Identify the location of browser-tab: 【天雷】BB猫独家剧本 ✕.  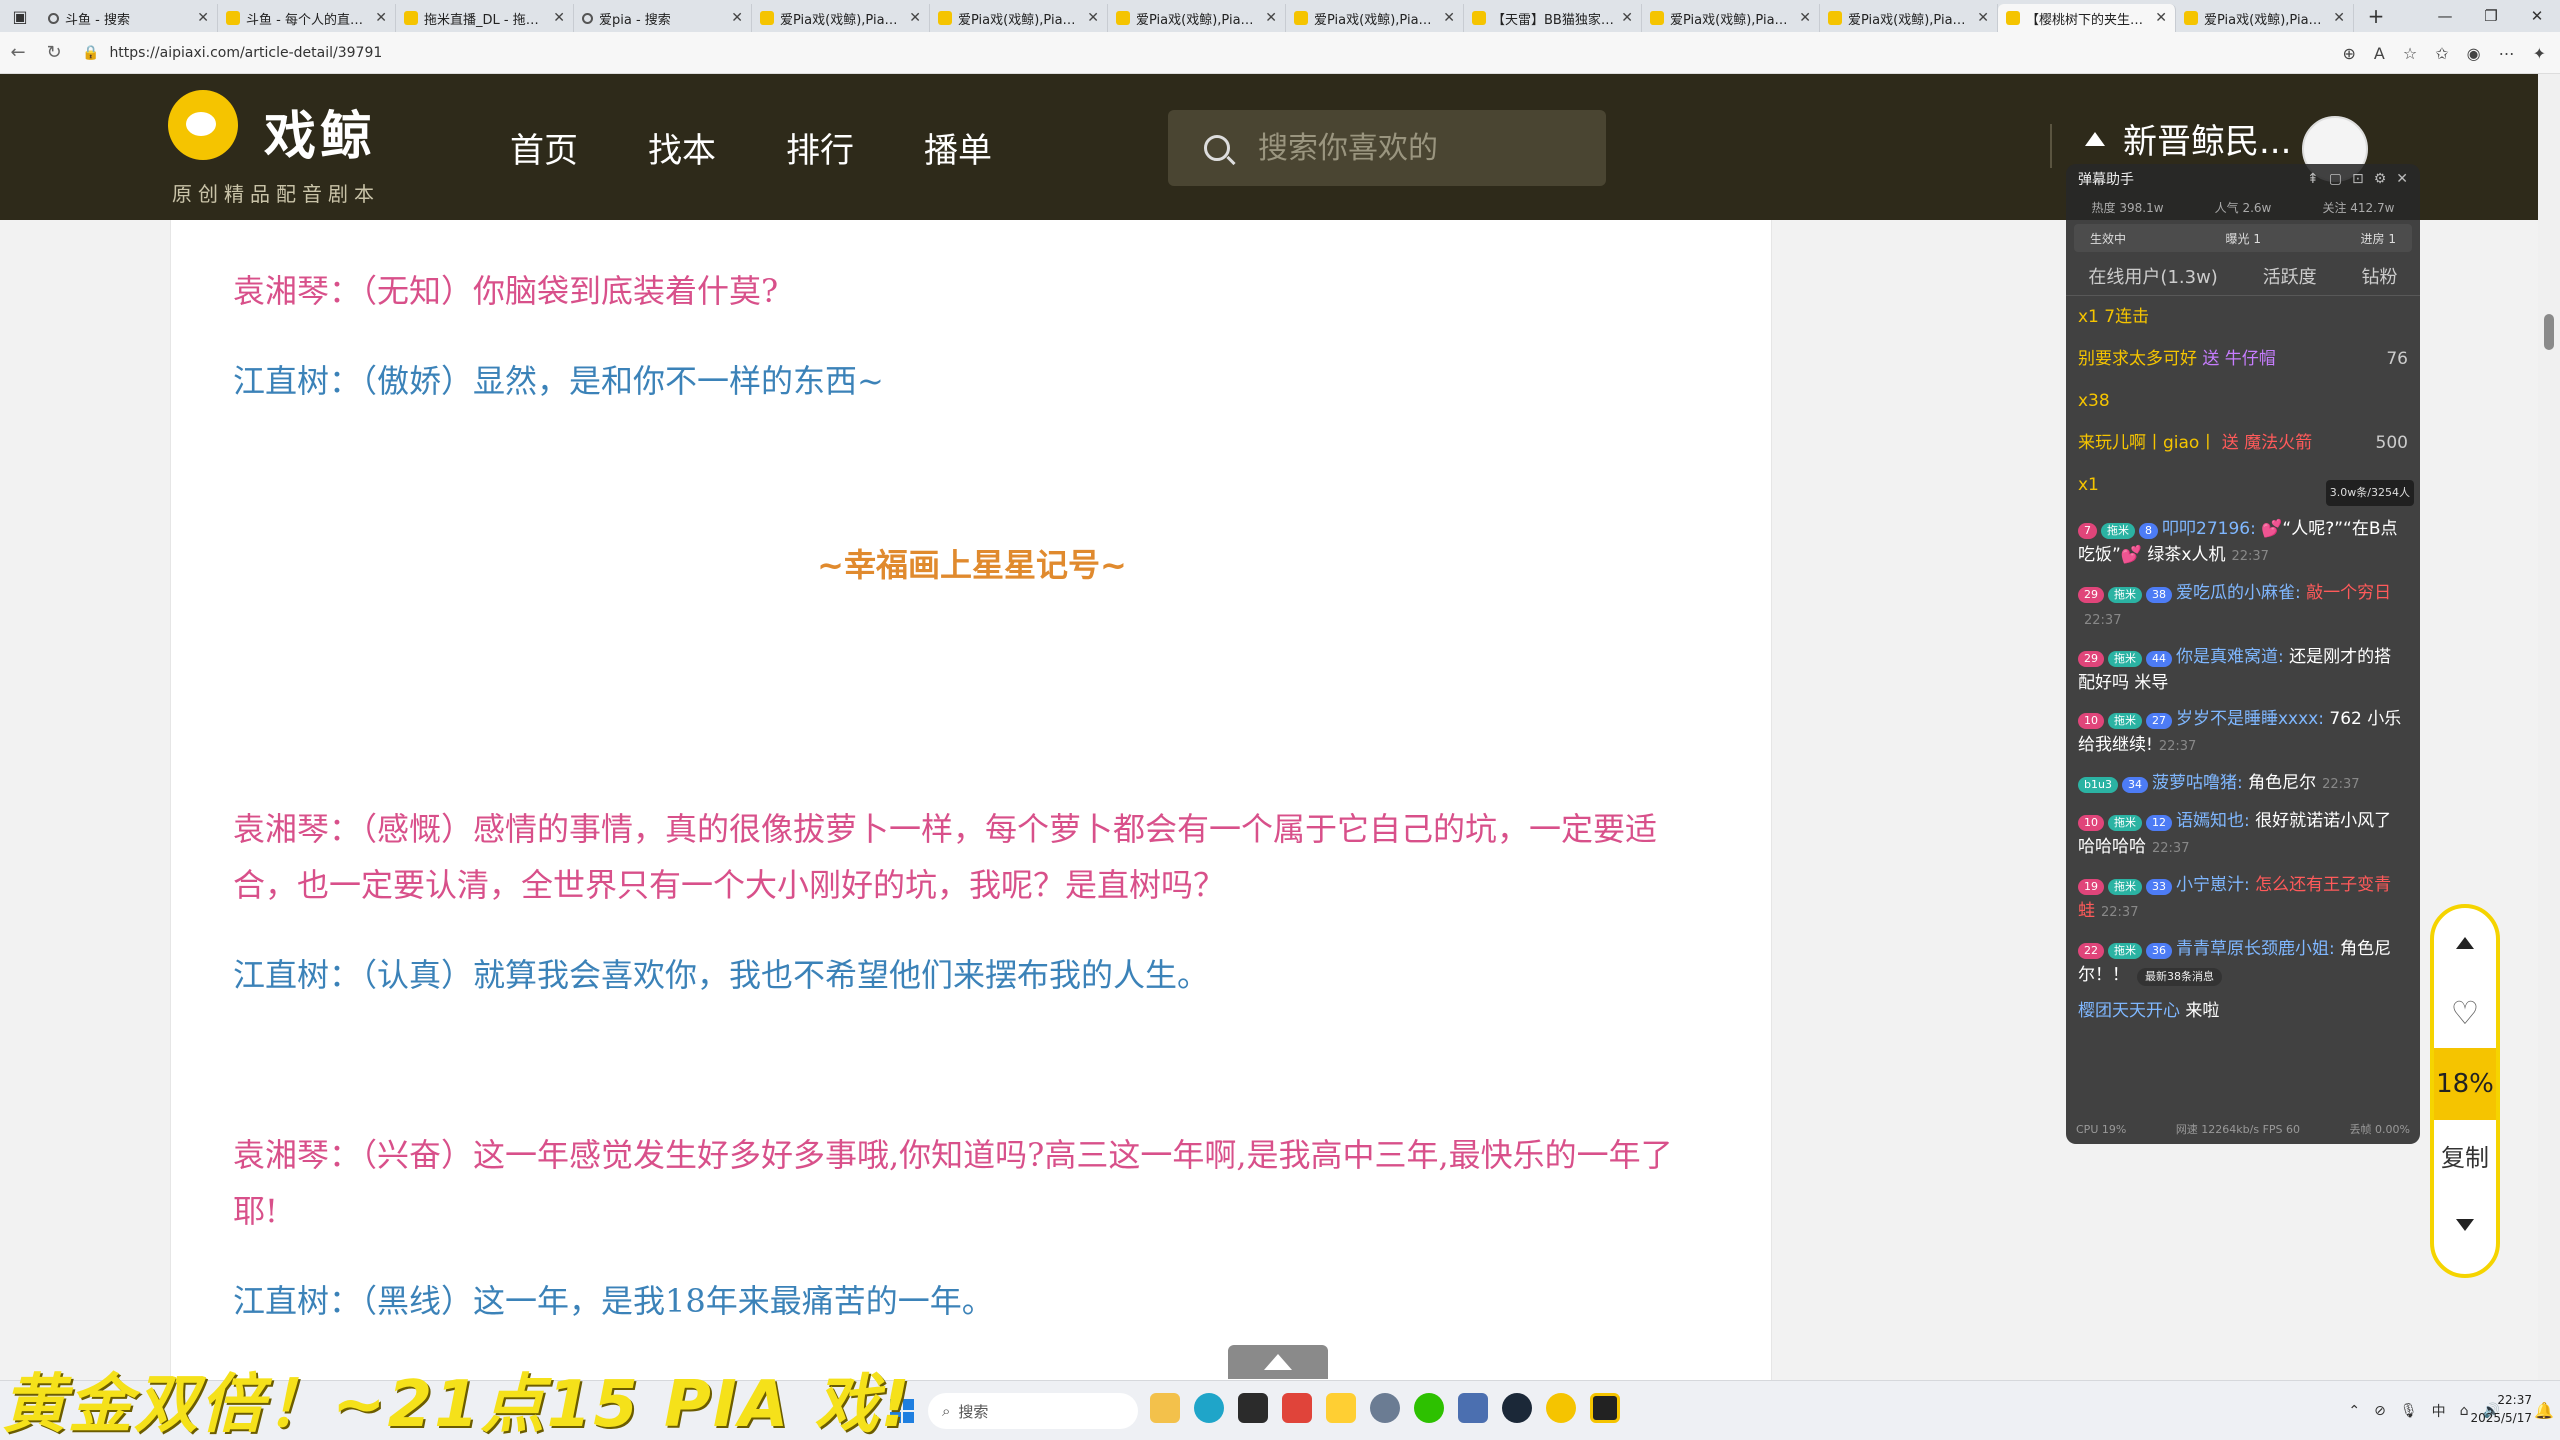
(1553, 18).